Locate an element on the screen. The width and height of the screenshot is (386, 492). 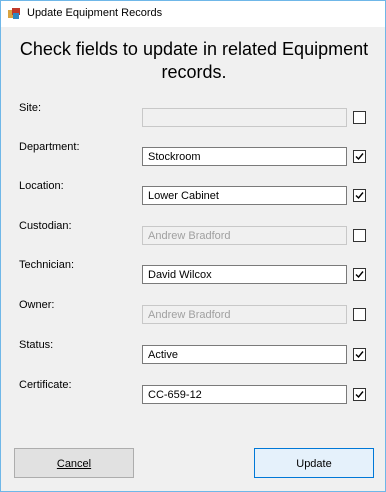
custodian-label: Custodian: is located at coordinates (45, 226).